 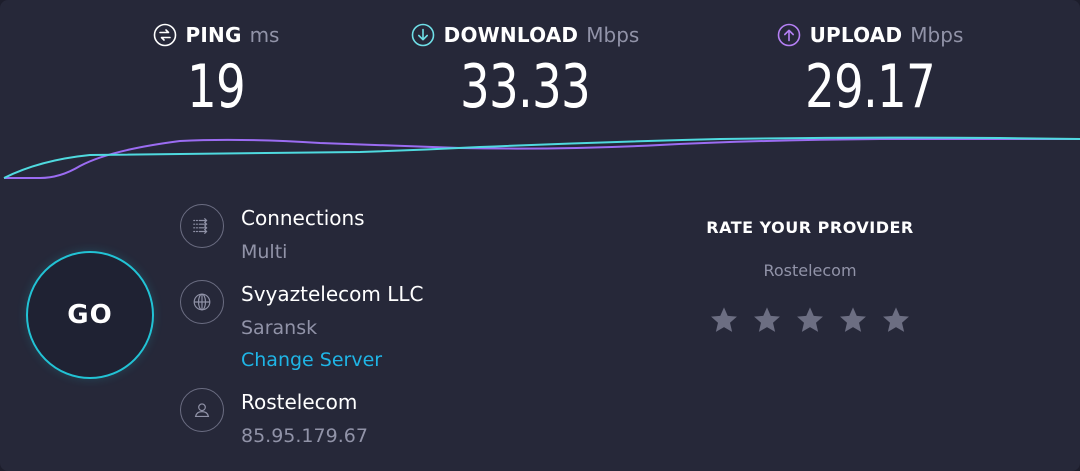 I want to click on upload-unit: Mbps, so click(x=937, y=35).